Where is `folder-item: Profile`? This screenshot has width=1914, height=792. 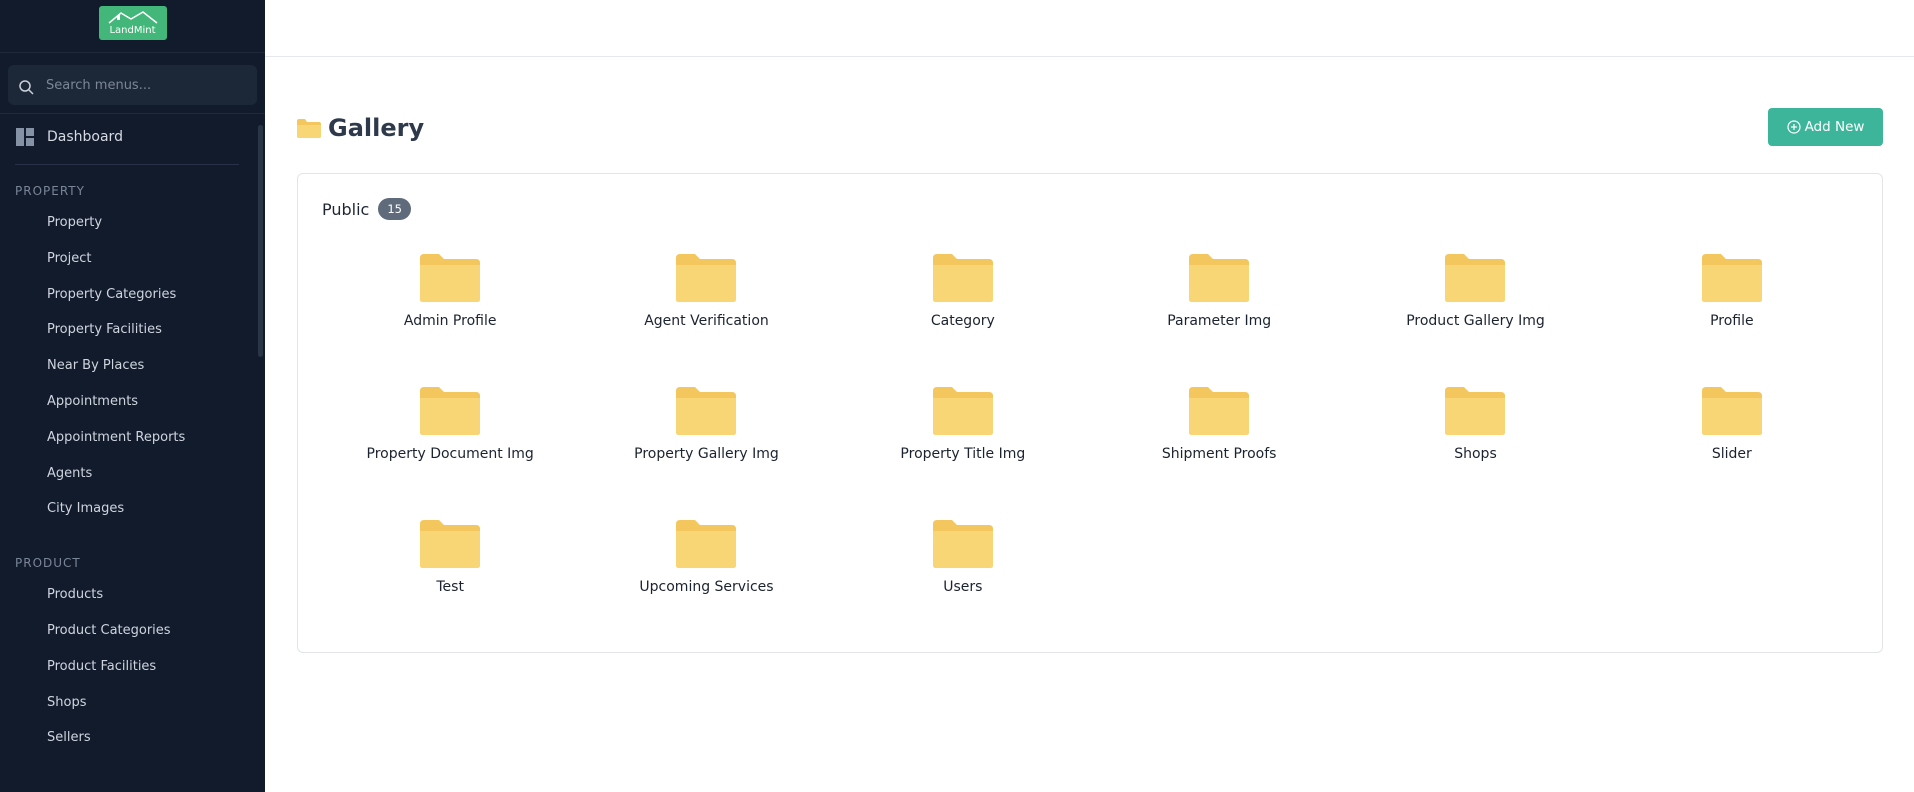 folder-item: Profile is located at coordinates (1732, 319).